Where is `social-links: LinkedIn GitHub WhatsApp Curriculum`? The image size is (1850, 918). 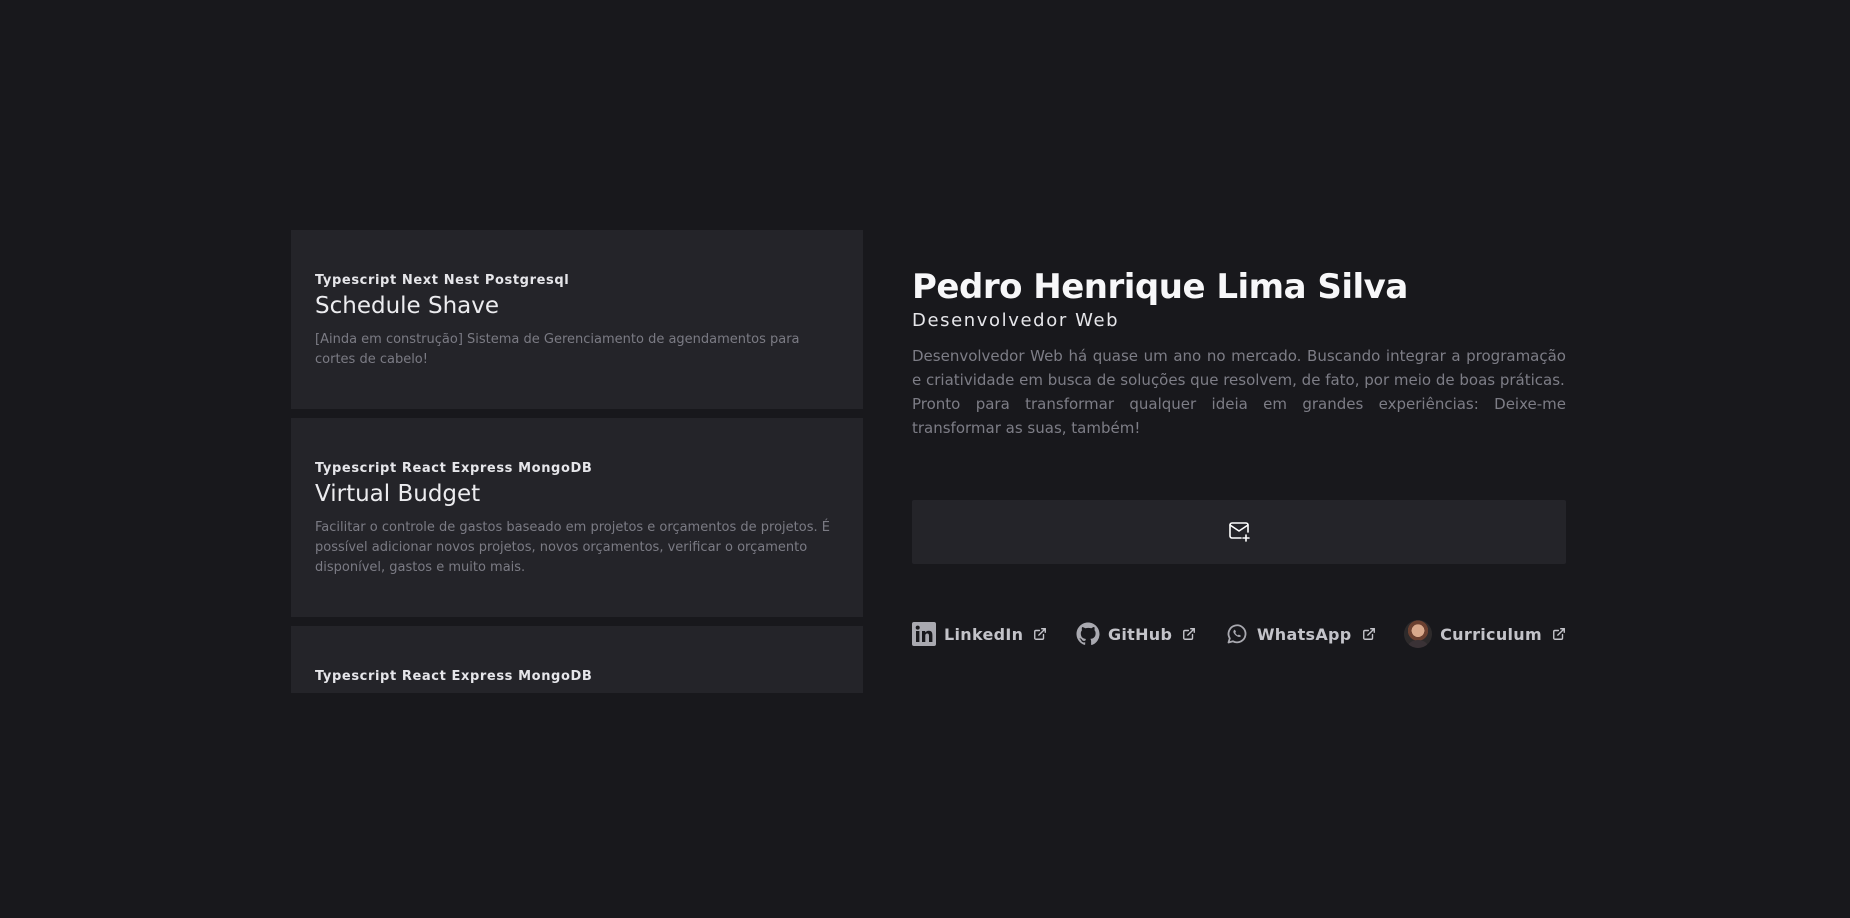 social-links: LinkedIn GitHub WhatsApp Curriculum is located at coordinates (1239, 634).